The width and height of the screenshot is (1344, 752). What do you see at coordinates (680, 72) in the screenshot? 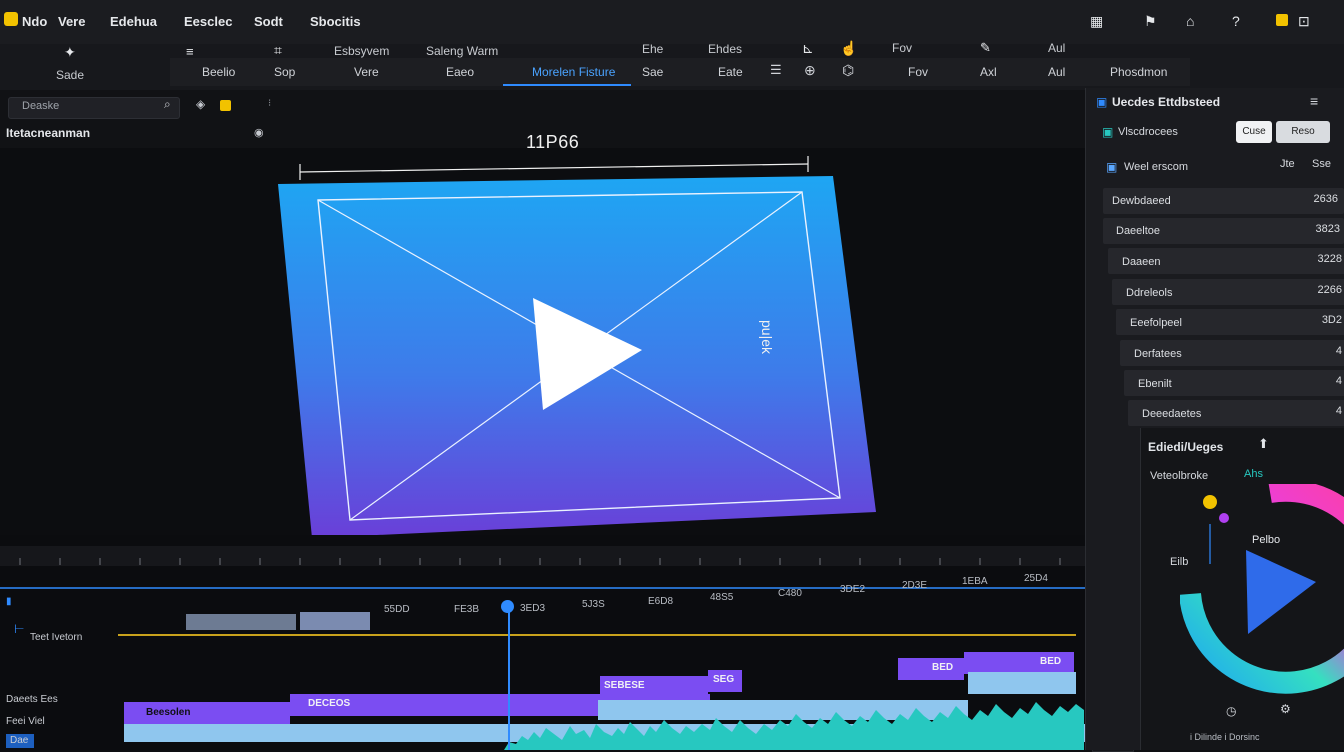
I see `tab-bar` at bounding box center [680, 72].